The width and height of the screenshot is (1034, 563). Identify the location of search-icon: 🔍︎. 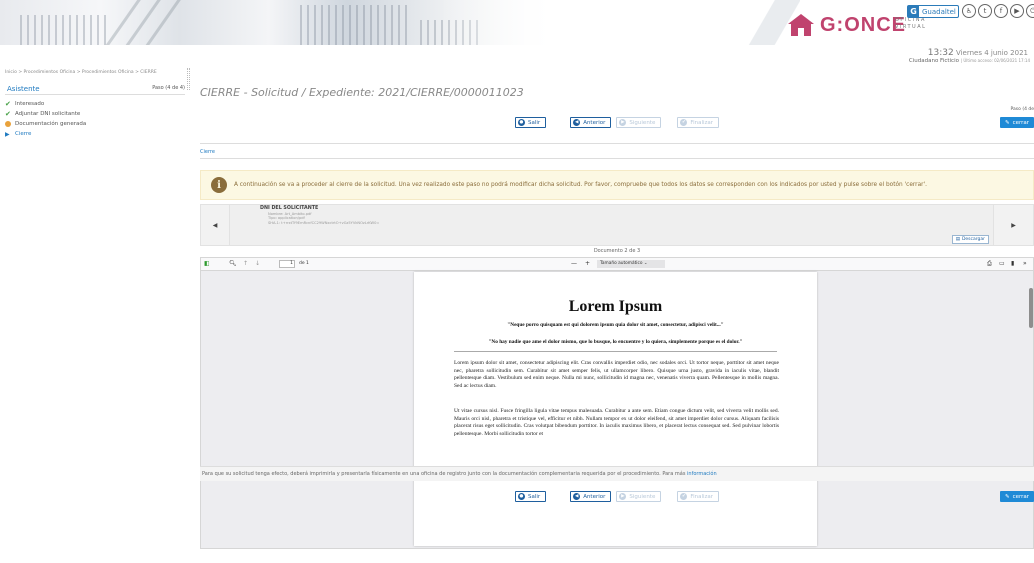
(233, 263).